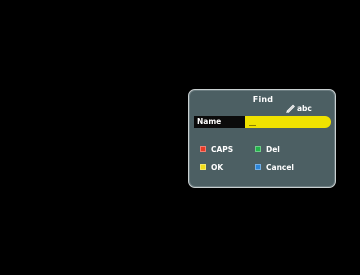 The image size is (360, 275). Describe the element at coordinates (263, 99) in the screenshot. I see `dialog-title: Find` at that location.